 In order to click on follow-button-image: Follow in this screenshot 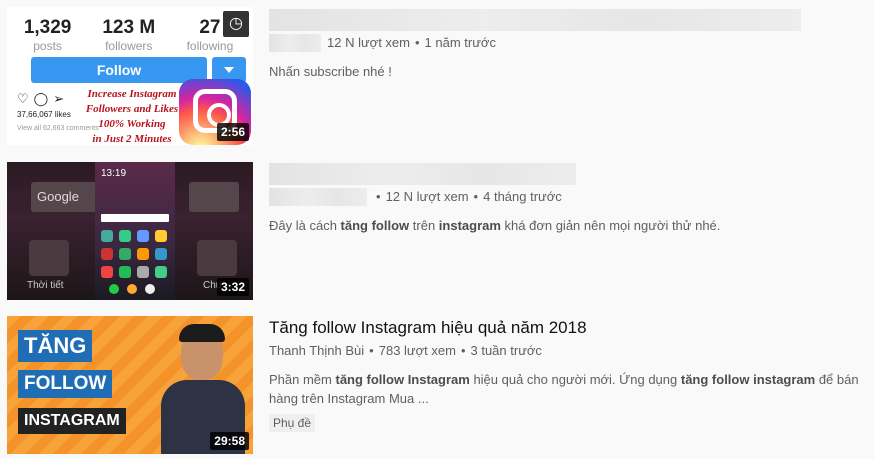, I will do `click(119, 70)`.